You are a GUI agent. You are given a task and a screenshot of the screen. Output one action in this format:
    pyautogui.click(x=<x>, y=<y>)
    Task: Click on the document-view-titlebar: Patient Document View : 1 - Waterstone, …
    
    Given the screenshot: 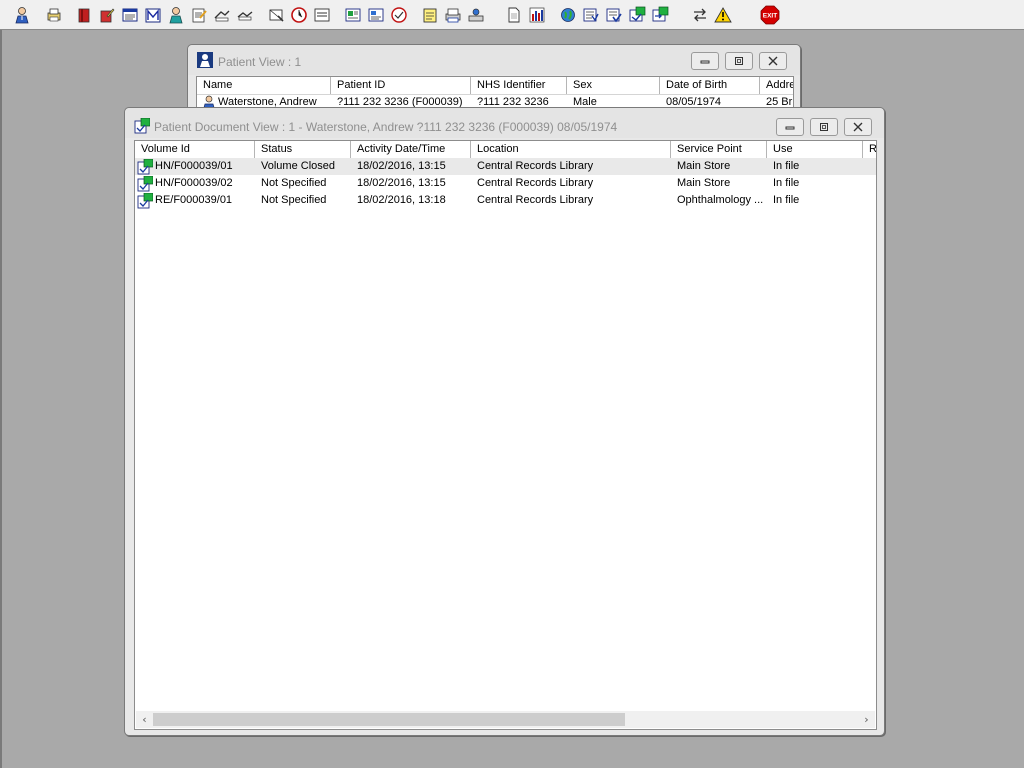 What is the action you would take?
    pyautogui.click(x=504, y=123)
    